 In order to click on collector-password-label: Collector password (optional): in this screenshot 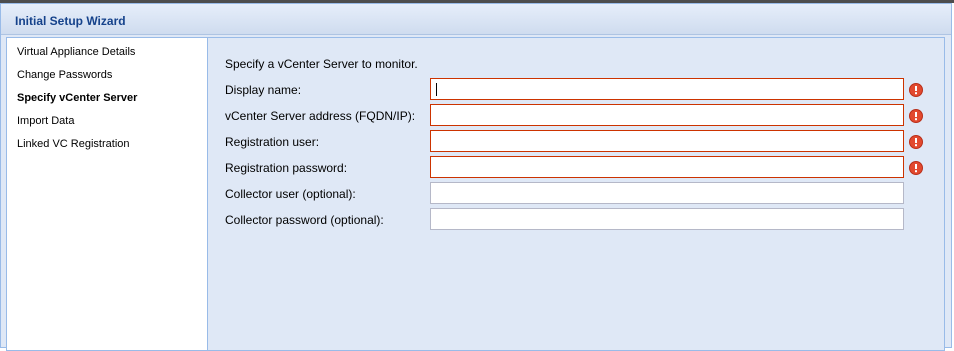, I will do `click(304, 220)`.